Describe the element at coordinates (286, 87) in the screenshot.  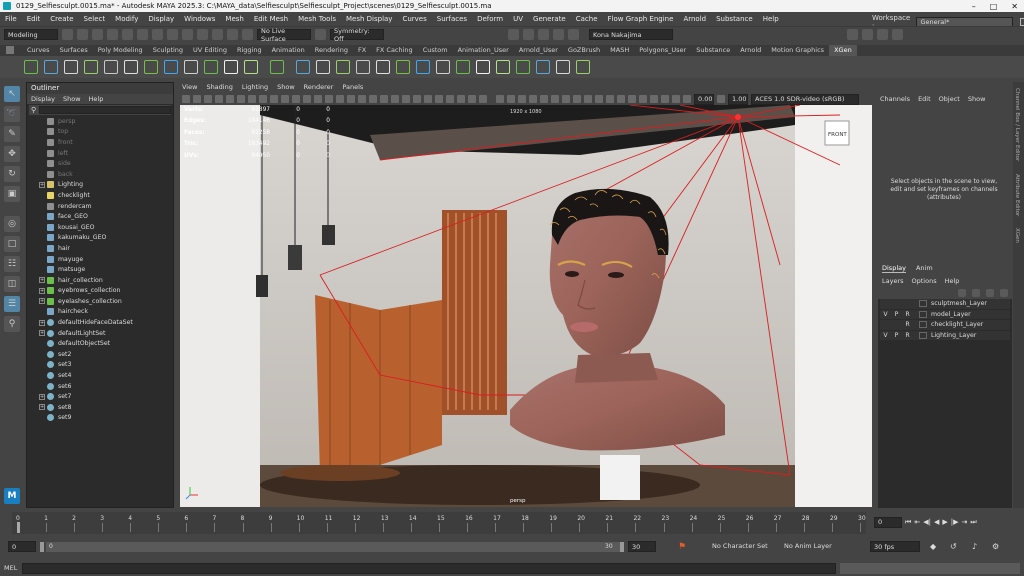
I see `viewport-menu-show: Show` at that location.